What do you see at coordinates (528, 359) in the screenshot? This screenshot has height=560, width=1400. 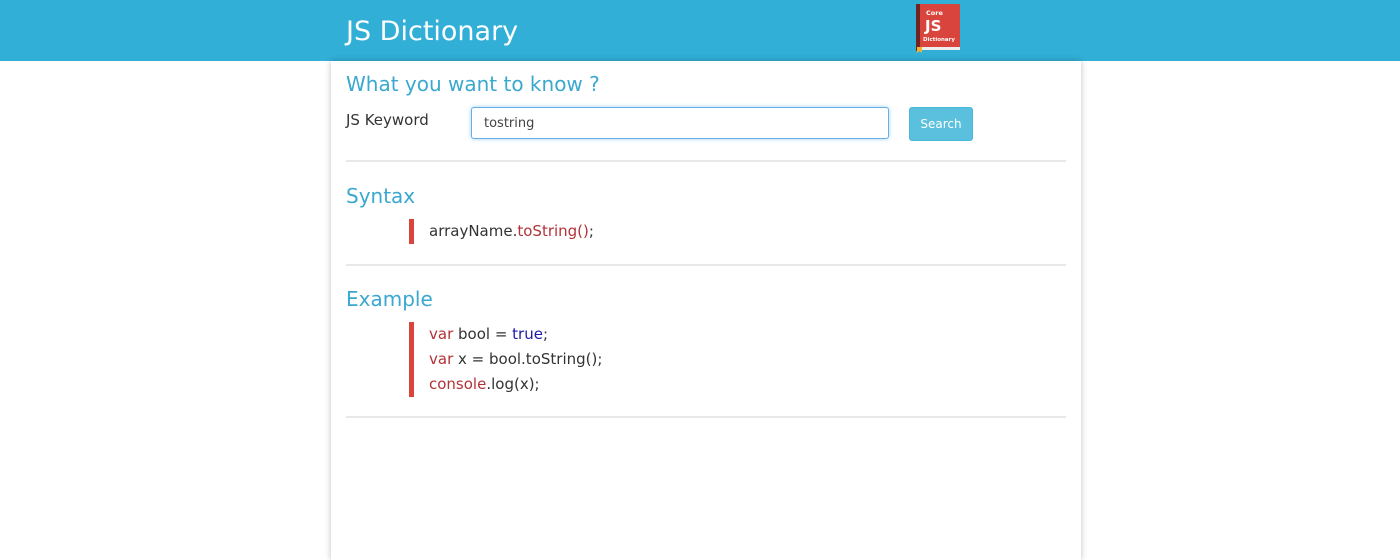 I see `code-text: x = bool.toString();` at bounding box center [528, 359].